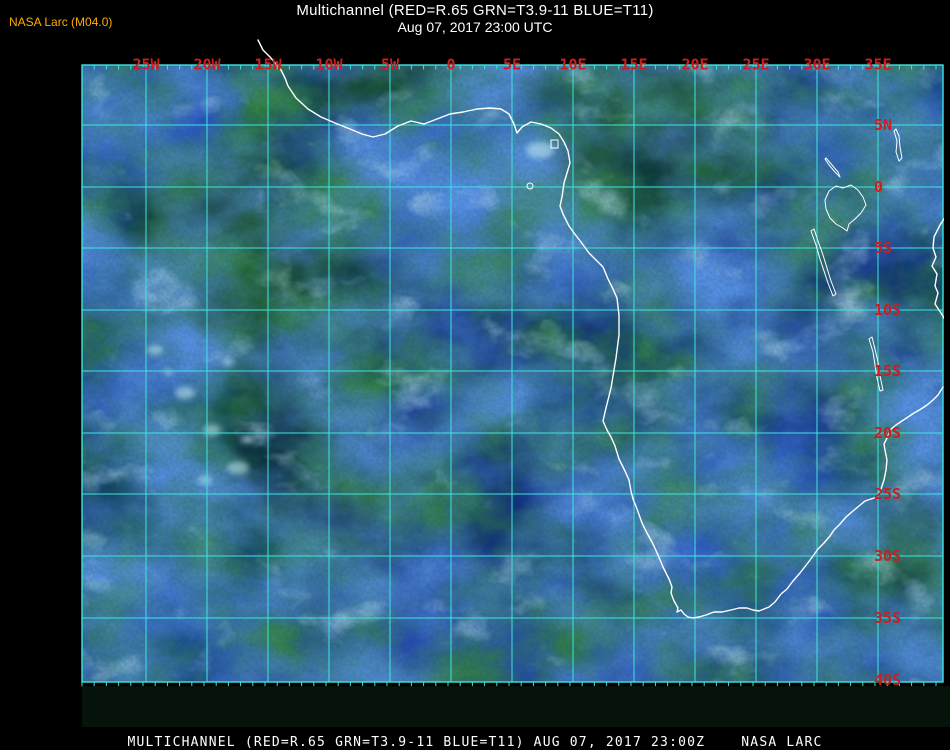 This screenshot has height=750, width=950. I want to click on lon-label: 15E, so click(633, 65).